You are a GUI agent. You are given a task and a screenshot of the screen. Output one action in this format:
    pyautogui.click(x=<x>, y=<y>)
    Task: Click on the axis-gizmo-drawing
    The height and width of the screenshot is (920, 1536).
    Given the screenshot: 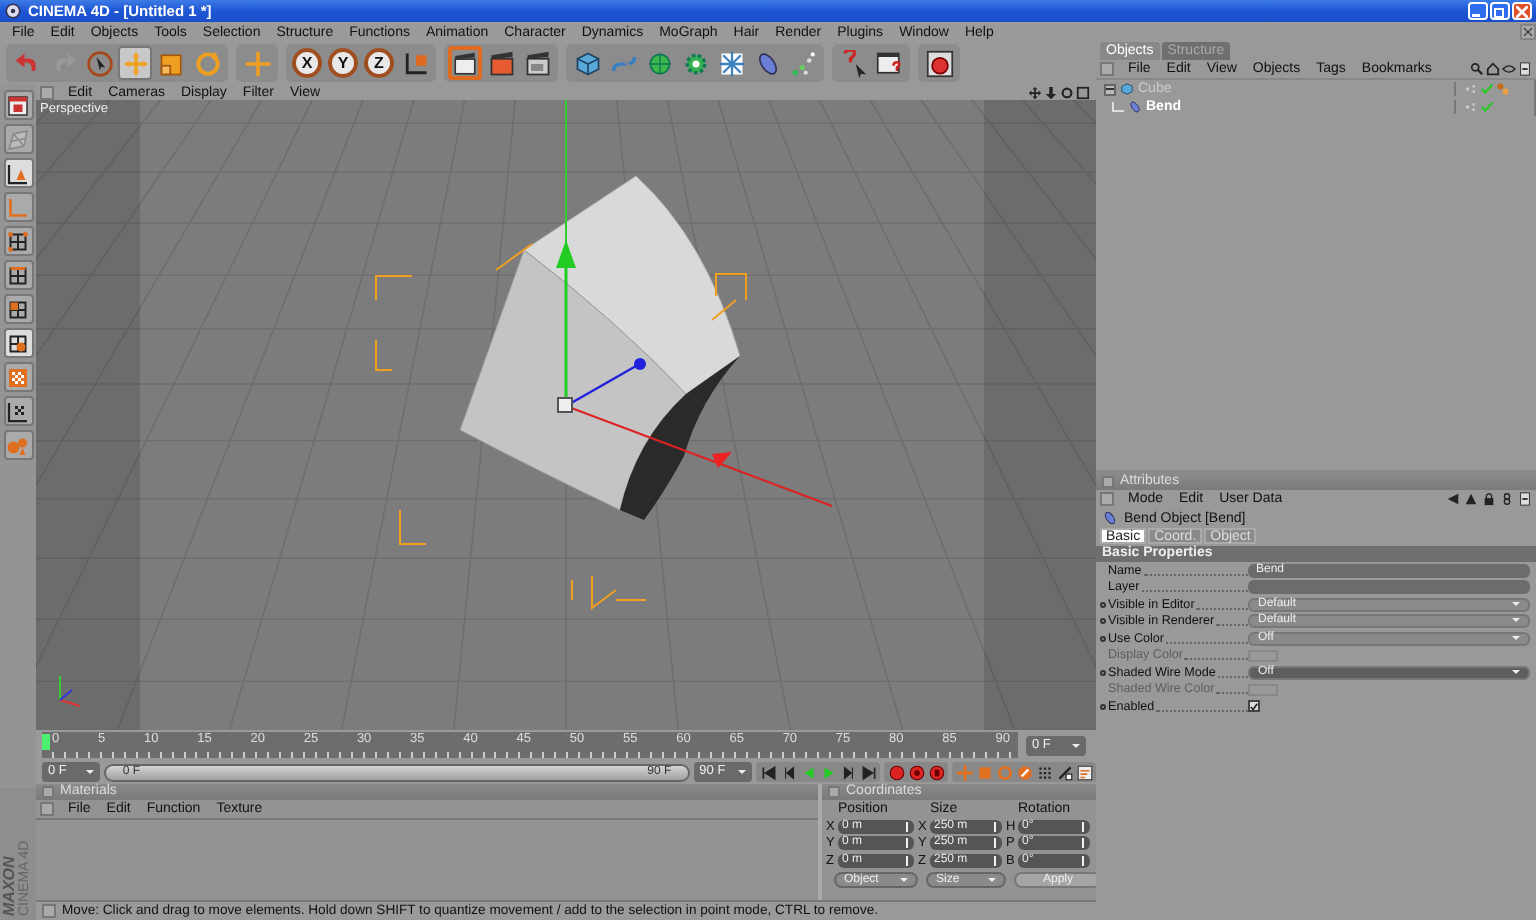 What is the action you would take?
    pyautogui.click(x=70, y=691)
    